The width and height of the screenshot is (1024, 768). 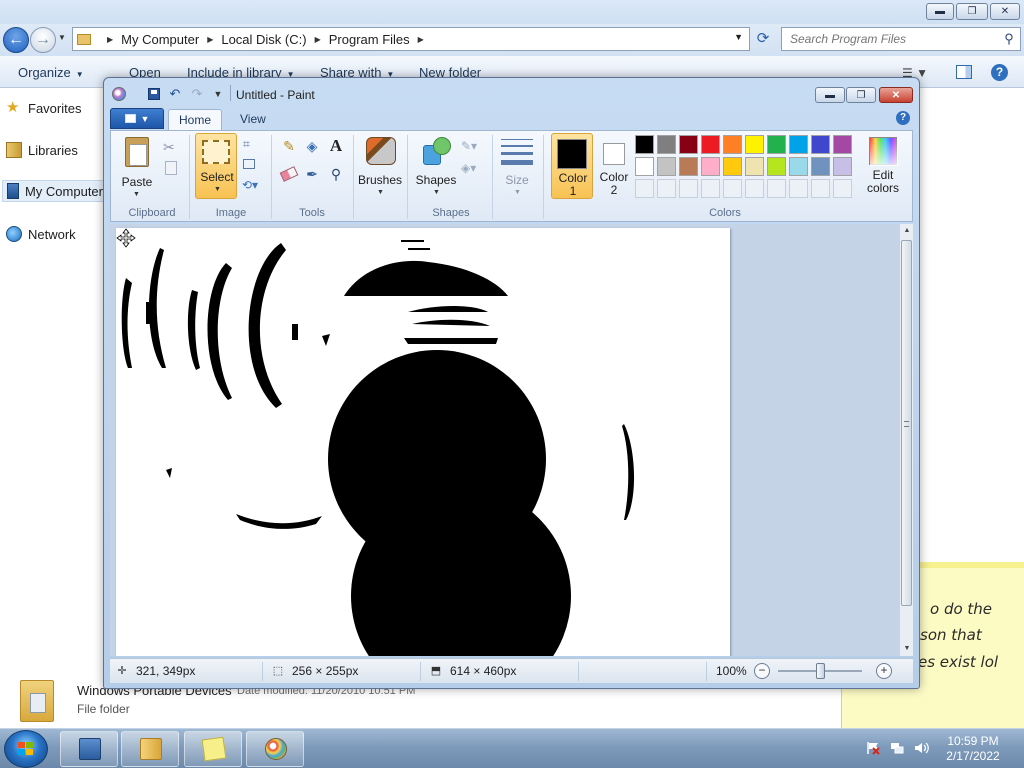 What do you see at coordinates (762, 671) in the screenshot?
I see `zoom-out-button: −` at bounding box center [762, 671].